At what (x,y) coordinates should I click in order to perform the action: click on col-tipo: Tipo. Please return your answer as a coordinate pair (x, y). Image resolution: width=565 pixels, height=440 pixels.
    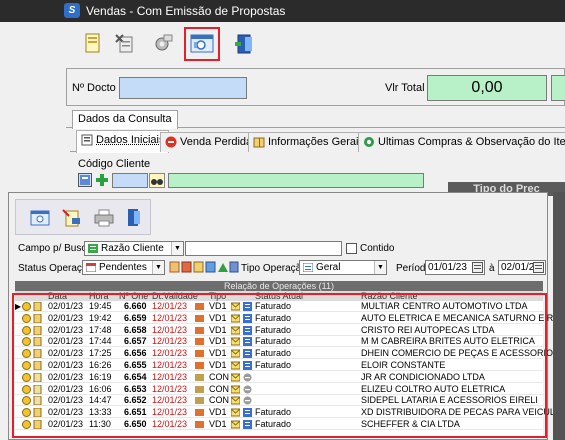
    Looking at the image, I should click on (217, 296).